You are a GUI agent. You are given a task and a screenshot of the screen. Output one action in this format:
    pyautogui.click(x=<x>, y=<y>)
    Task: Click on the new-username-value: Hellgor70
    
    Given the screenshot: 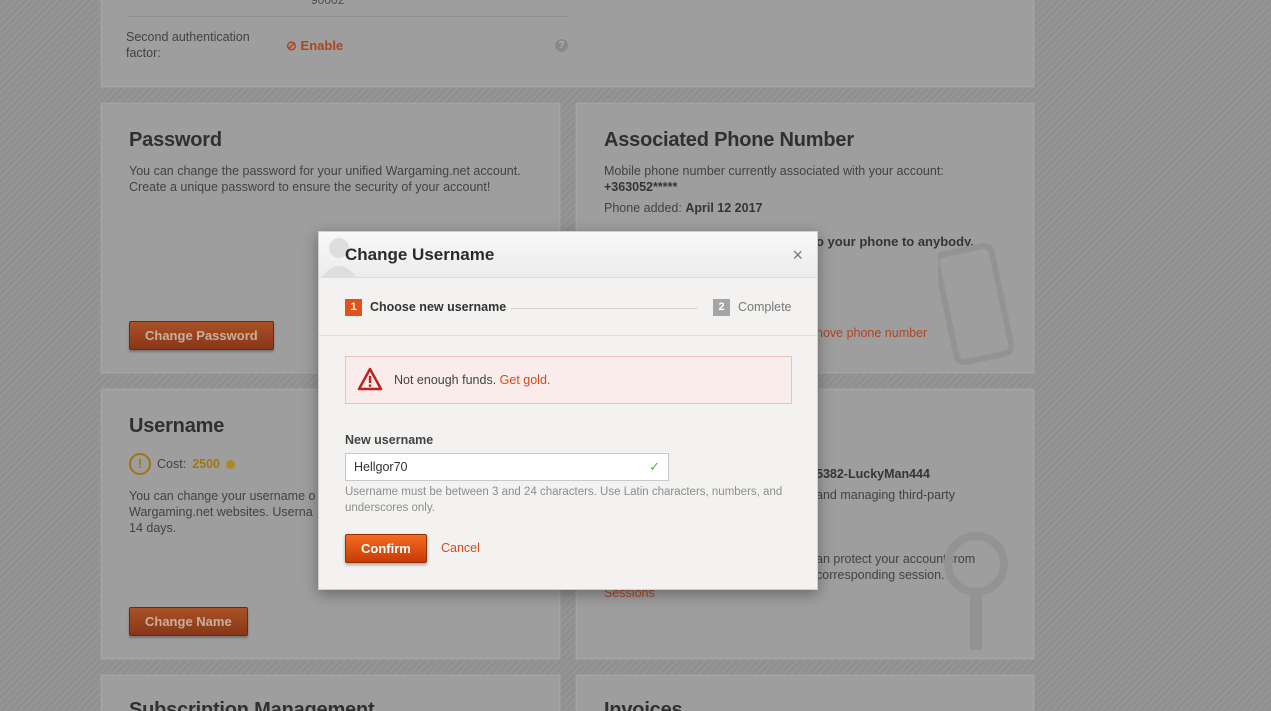 What is the action you would take?
    pyautogui.click(x=381, y=467)
    